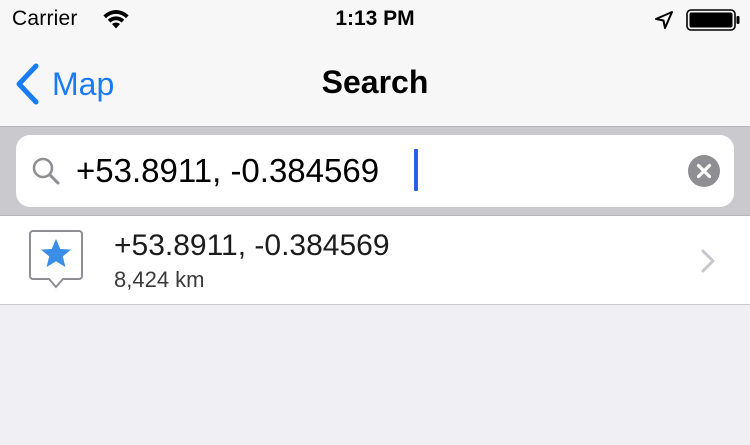 The width and height of the screenshot is (750, 445). What do you see at coordinates (708, 261) in the screenshot?
I see `chevron-right-icon` at bounding box center [708, 261].